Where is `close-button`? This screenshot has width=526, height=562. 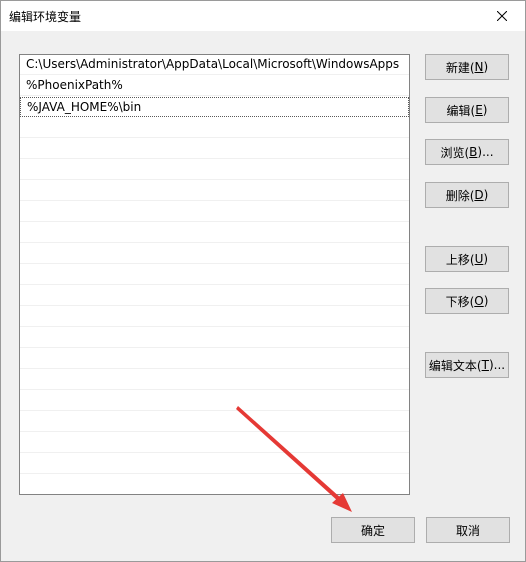
close-button is located at coordinates (502, 16).